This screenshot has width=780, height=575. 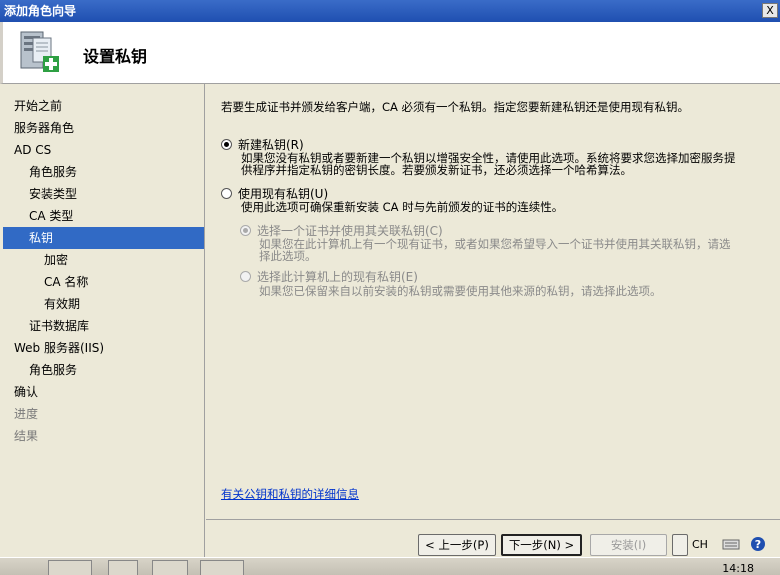 I want to click on sidebar-item: AD CS, so click(x=102, y=150).